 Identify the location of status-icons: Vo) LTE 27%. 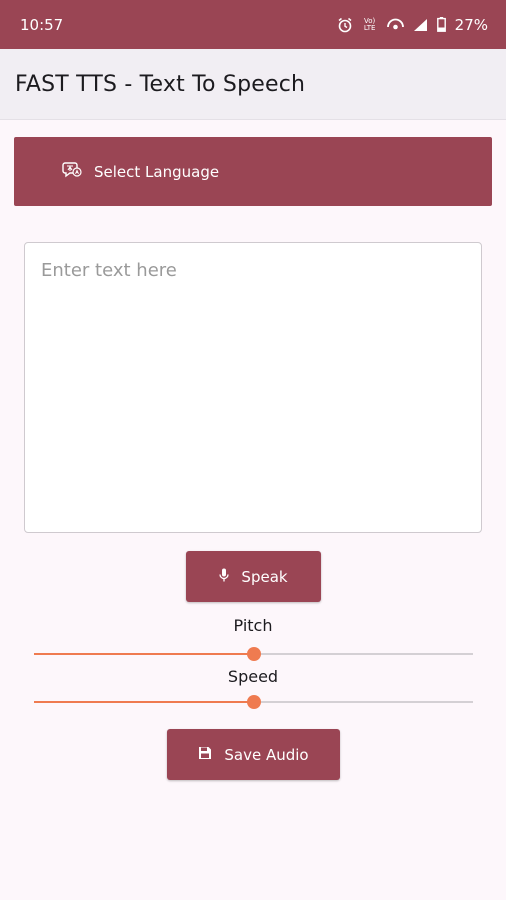
(412, 25).